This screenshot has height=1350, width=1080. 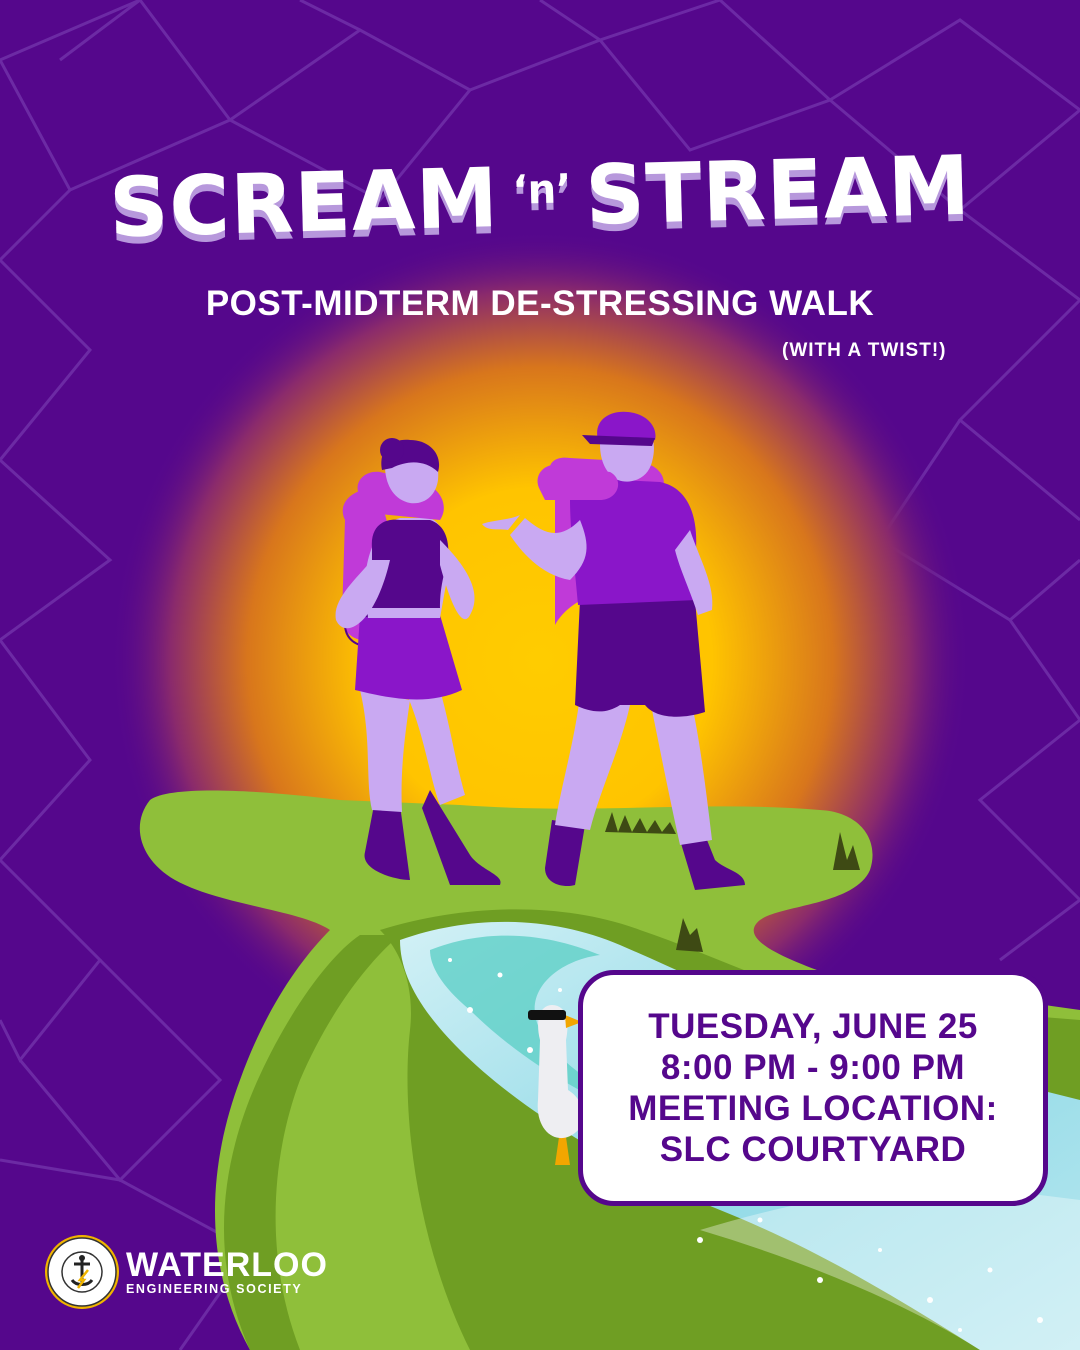 I want to click on title-right: STREAM, so click(x=778, y=191).